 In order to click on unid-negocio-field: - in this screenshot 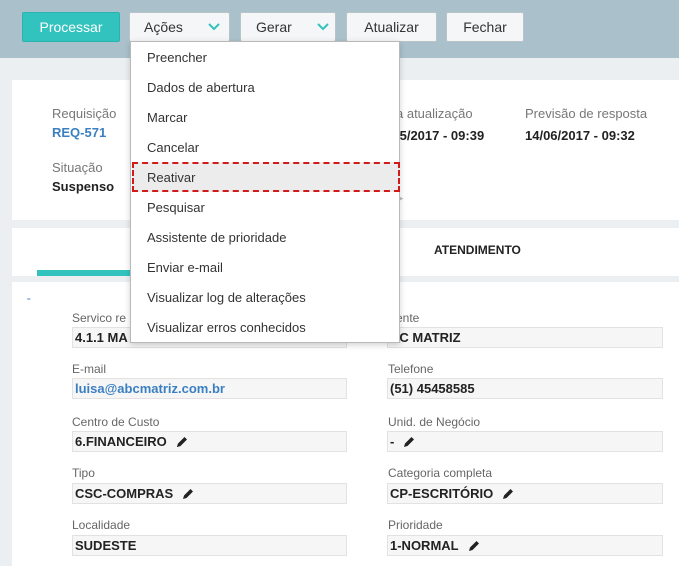, I will do `click(525, 441)`.